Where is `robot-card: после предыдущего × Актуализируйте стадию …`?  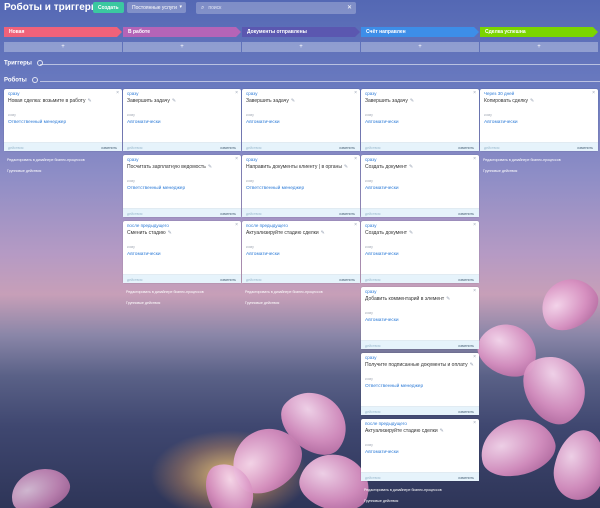
robot-card: после предыдущего × Актуализируйте стадию … is located at coordinates (420, 450).